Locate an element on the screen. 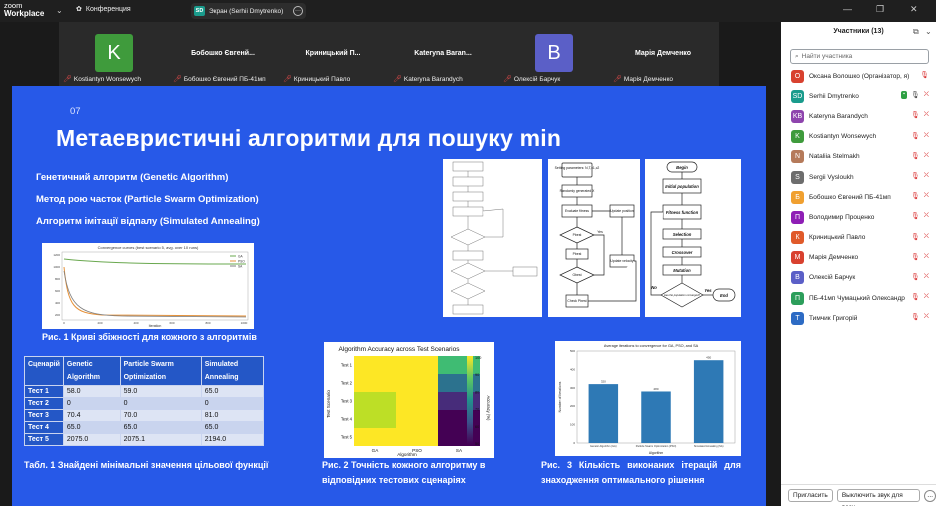 The height and width of the screenshot is (506, 936). table-header: Simulated Annealing is located at coordinates (232, 371).